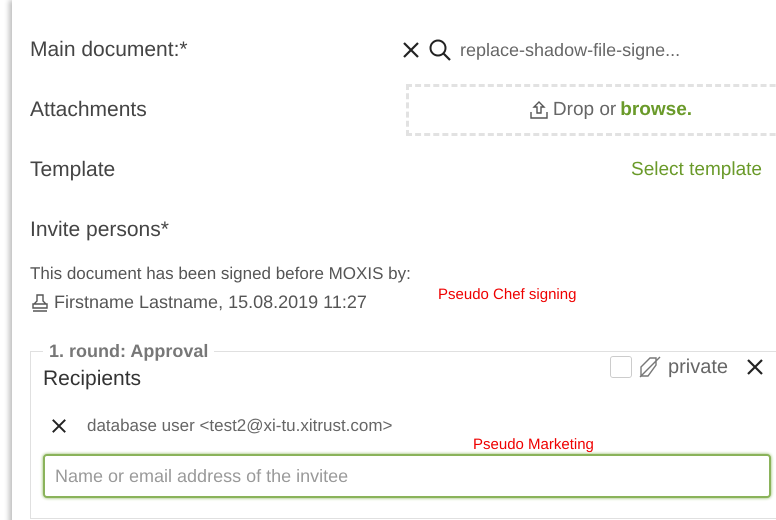 The width and height of the screenshot is (776, 520). Describe the element at coordinates (584, 110) in the screenshot. I see `drop-text: Drop or` at that location.